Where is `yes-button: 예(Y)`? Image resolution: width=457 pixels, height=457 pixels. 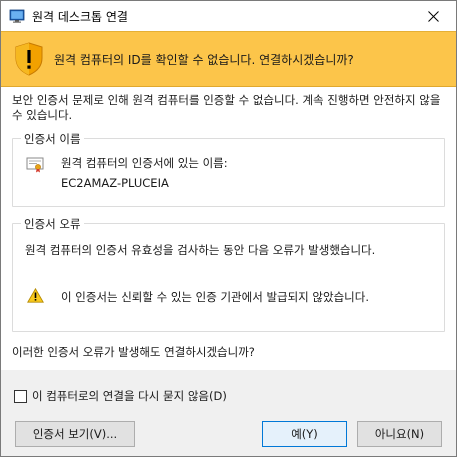 yes-button: 예(Y) is located at coordinates (304, 434).